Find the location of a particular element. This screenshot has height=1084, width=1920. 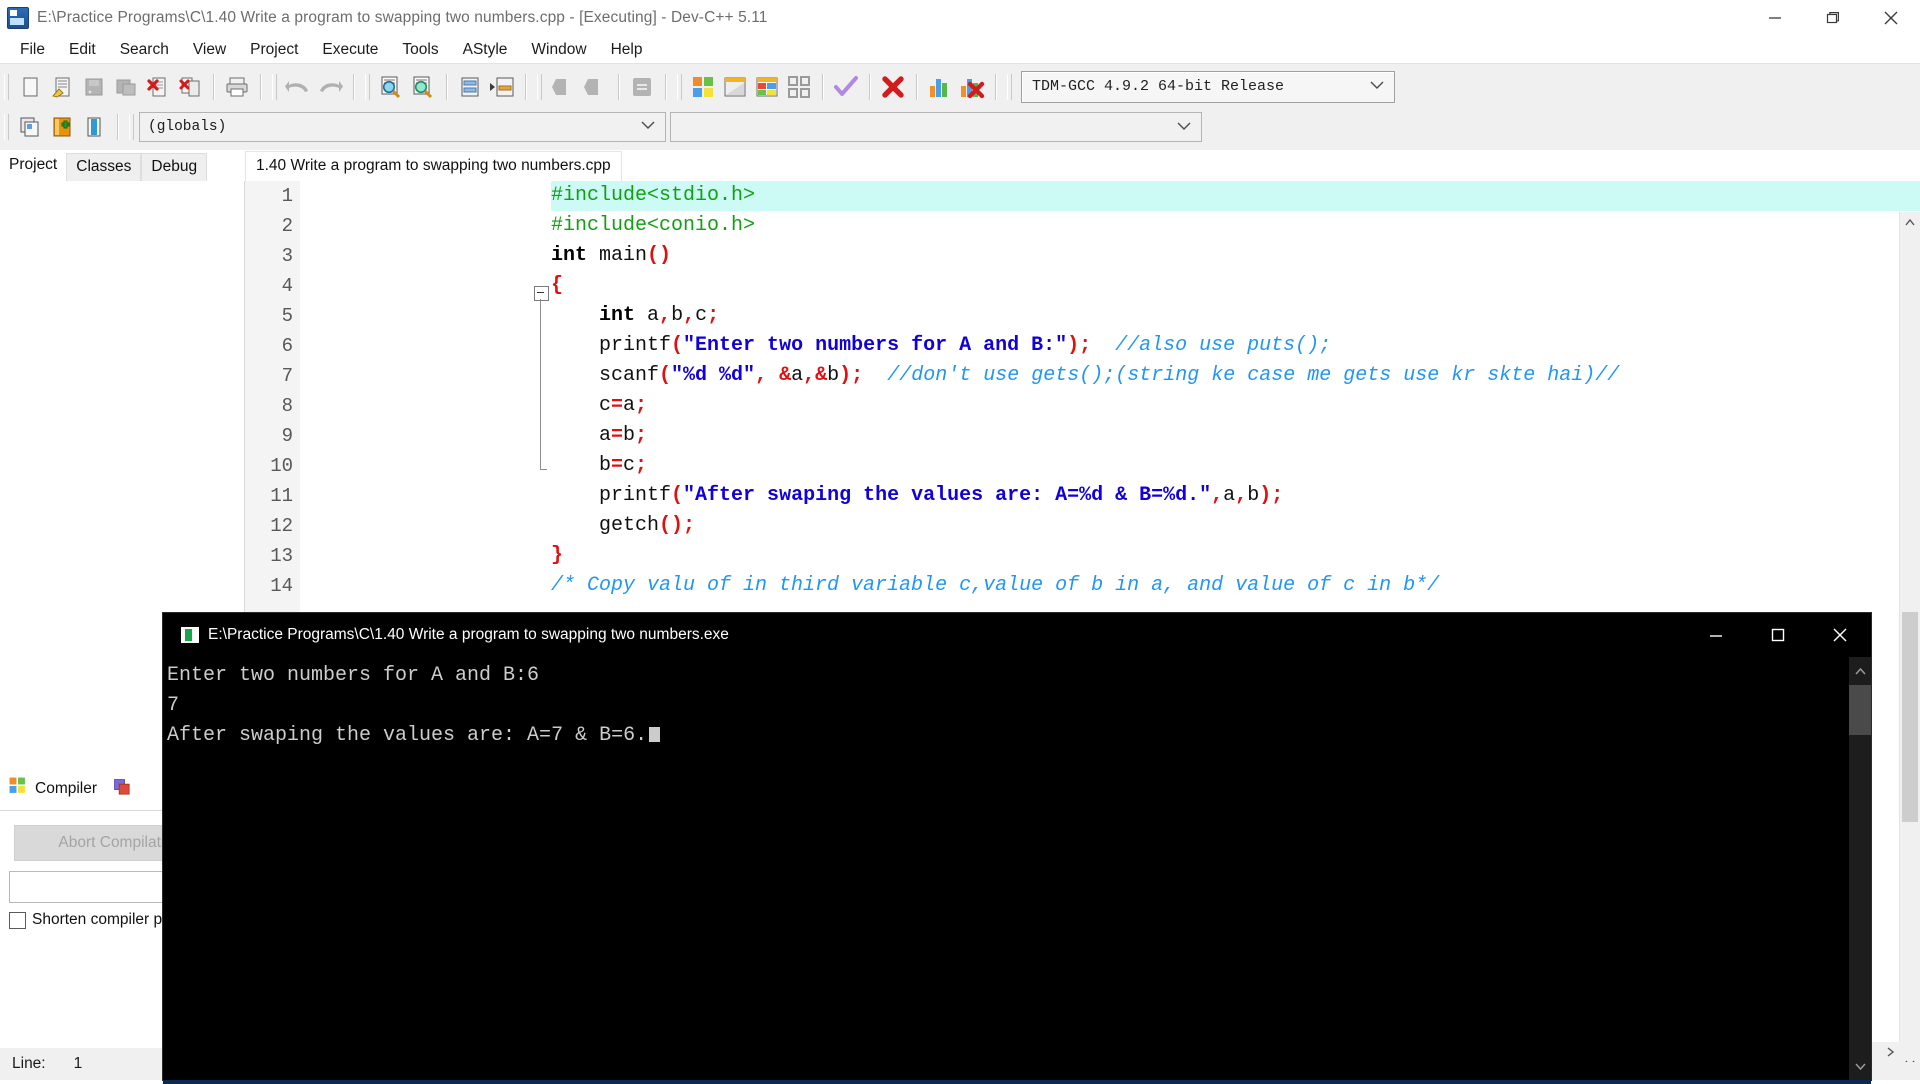

save-all-icon is located at coordinates (126, 87).